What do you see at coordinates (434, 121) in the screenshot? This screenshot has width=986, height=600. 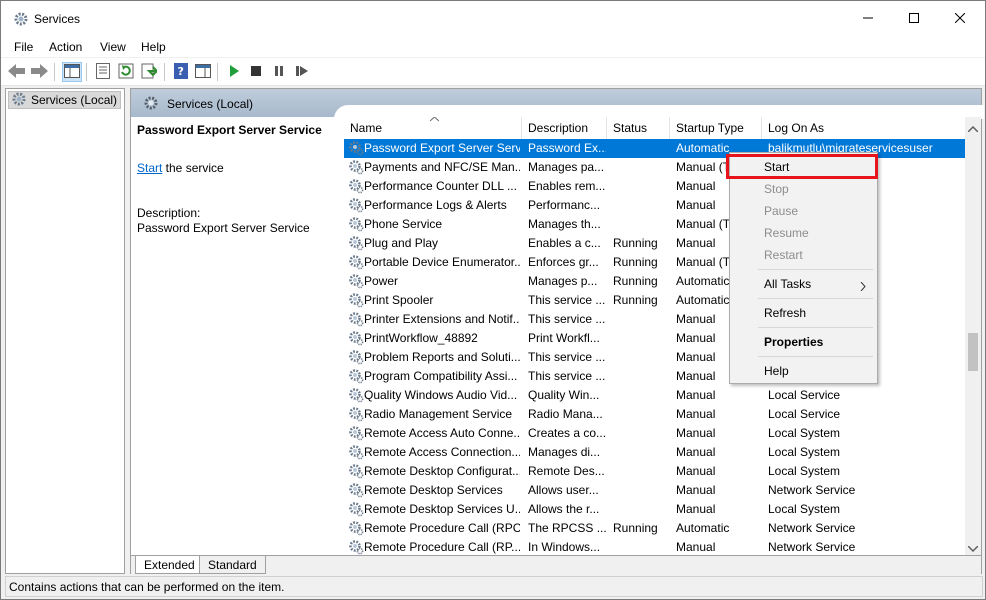 I see `sort-ascending-icon` at bounding box center [434, 121].